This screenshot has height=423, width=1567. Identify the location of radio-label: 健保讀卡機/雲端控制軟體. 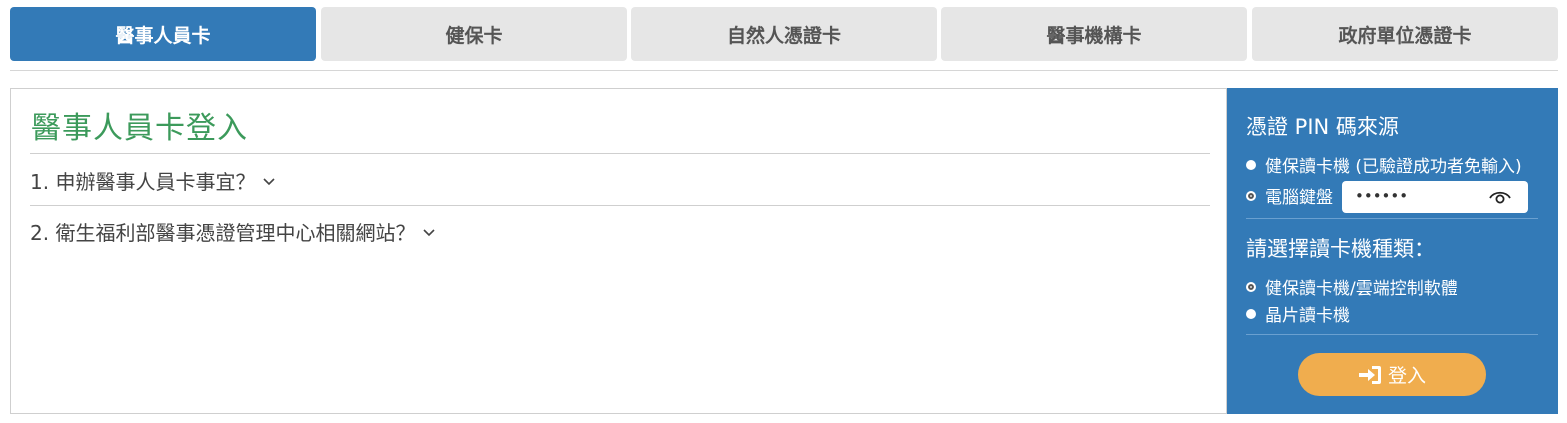
(1361, 289).